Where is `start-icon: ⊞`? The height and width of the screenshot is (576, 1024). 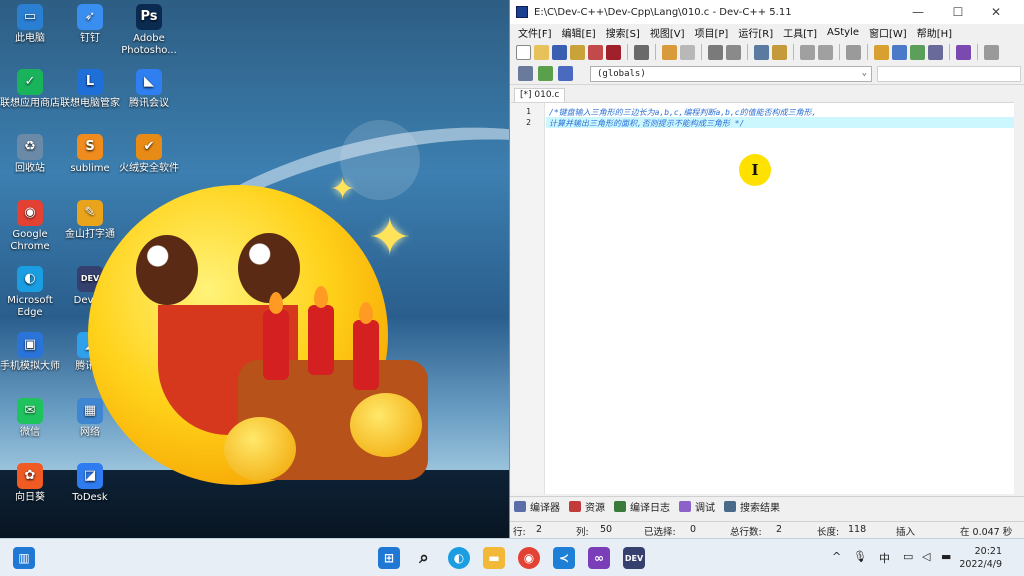 start-icon: ⊞ is located at coordinates (389, 558).